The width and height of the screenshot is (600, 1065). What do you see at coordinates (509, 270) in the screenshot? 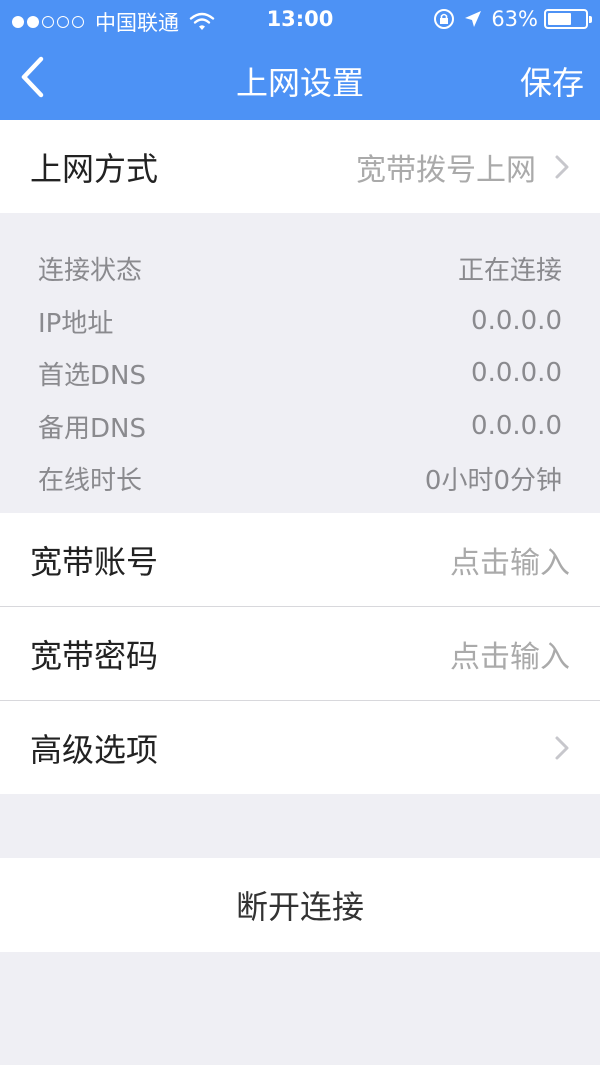
I see `info-value: 正在连接` at bounding box center [509, 270].